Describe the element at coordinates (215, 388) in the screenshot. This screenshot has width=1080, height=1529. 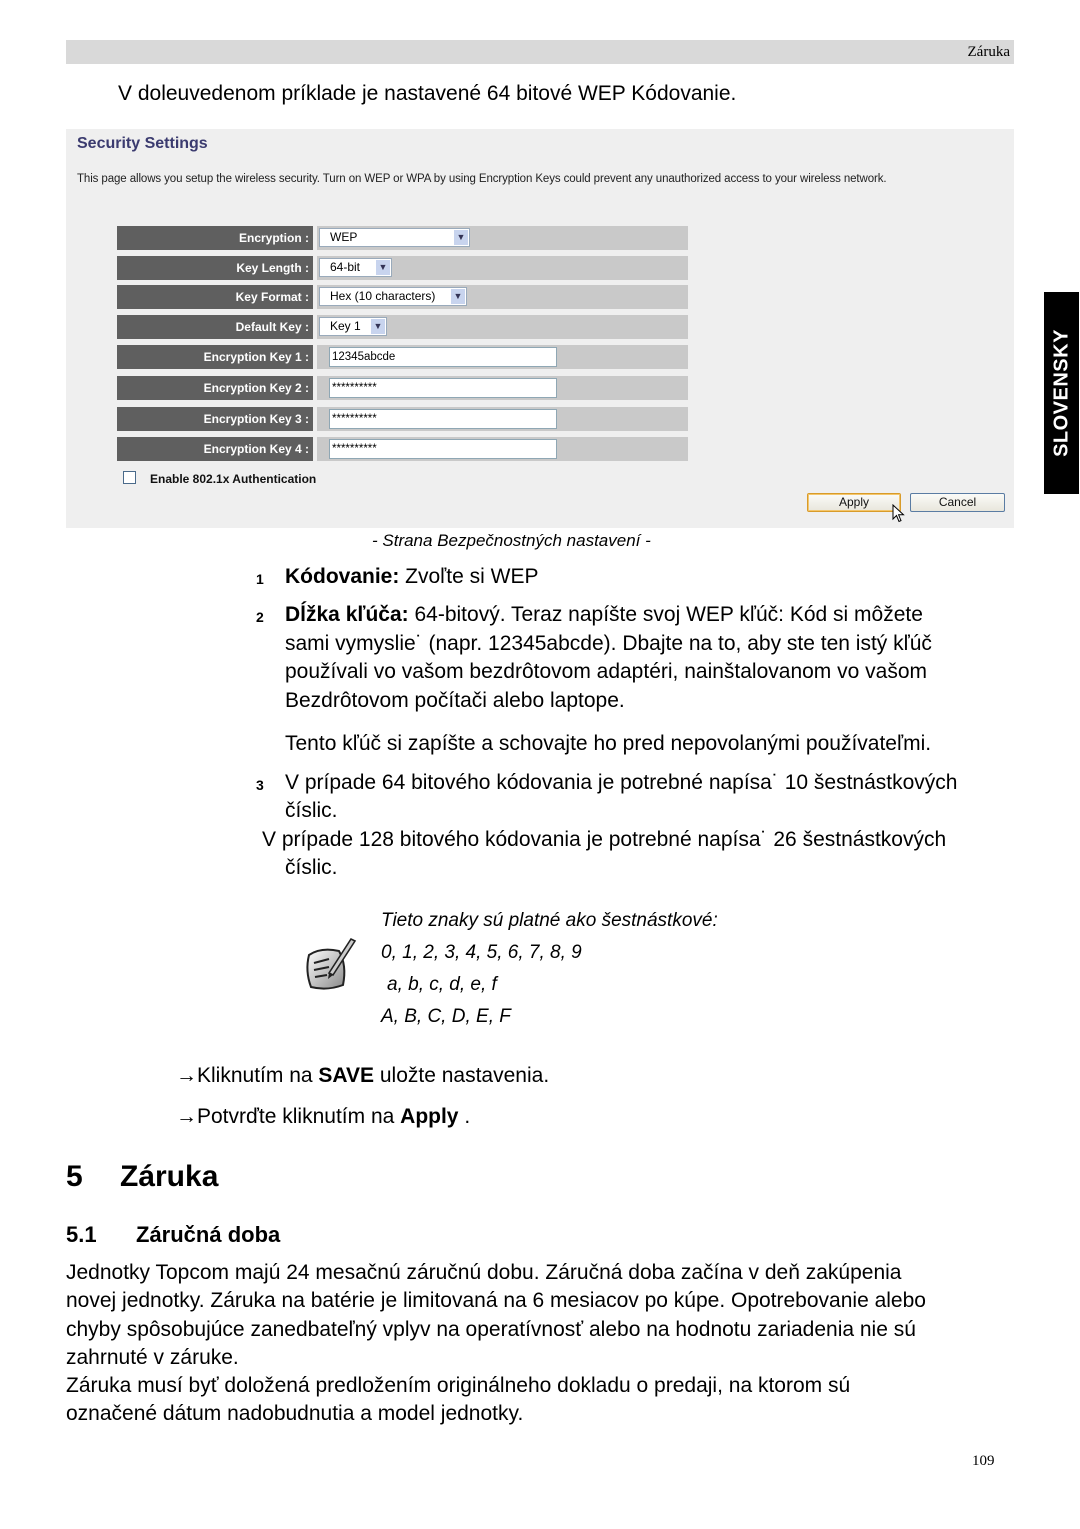
I see `key2-label: Encryption Key 2 :` at that location.